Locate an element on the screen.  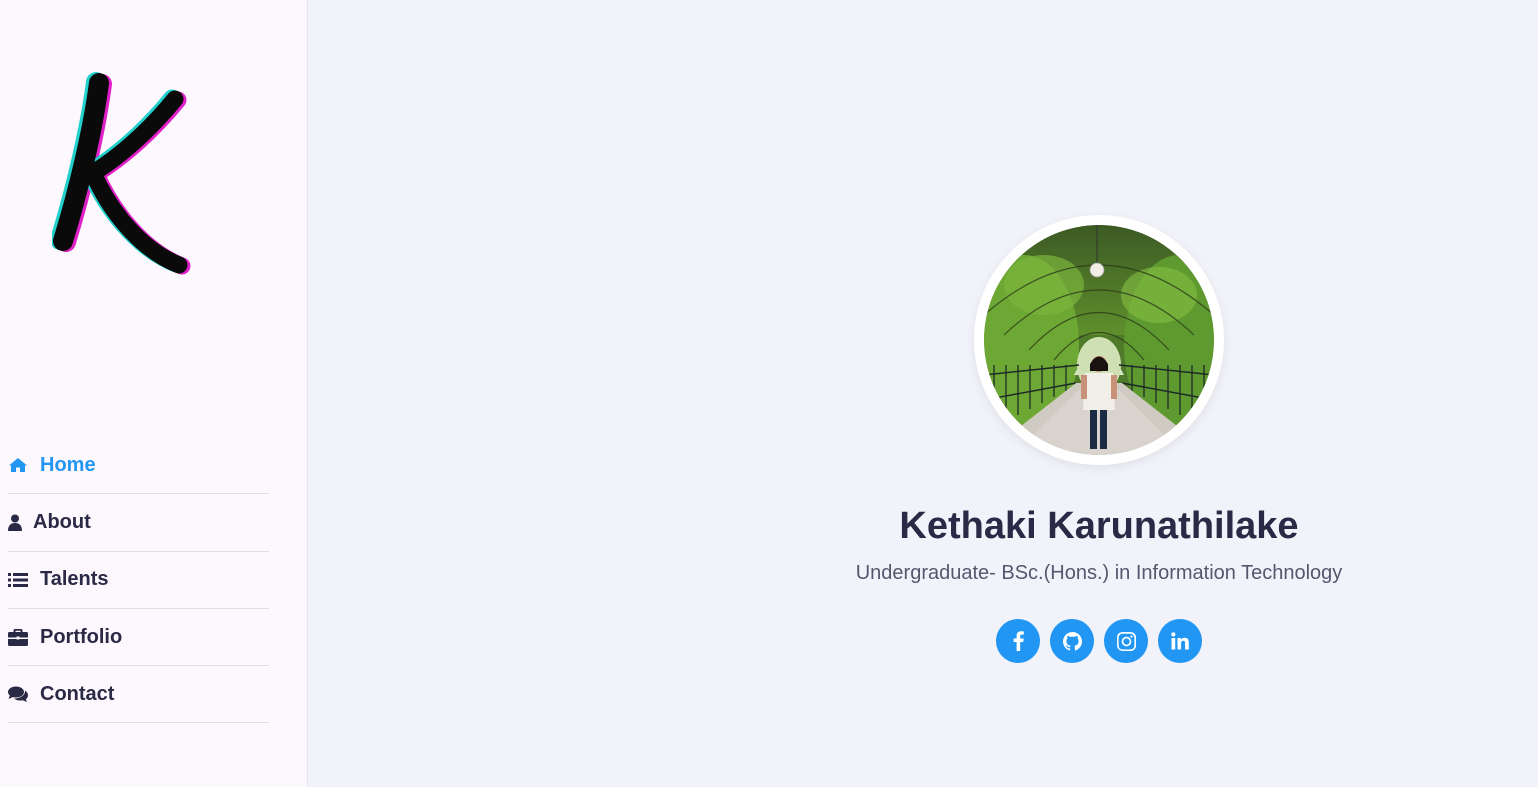
brand-logo is located at coordinates (126, 177).